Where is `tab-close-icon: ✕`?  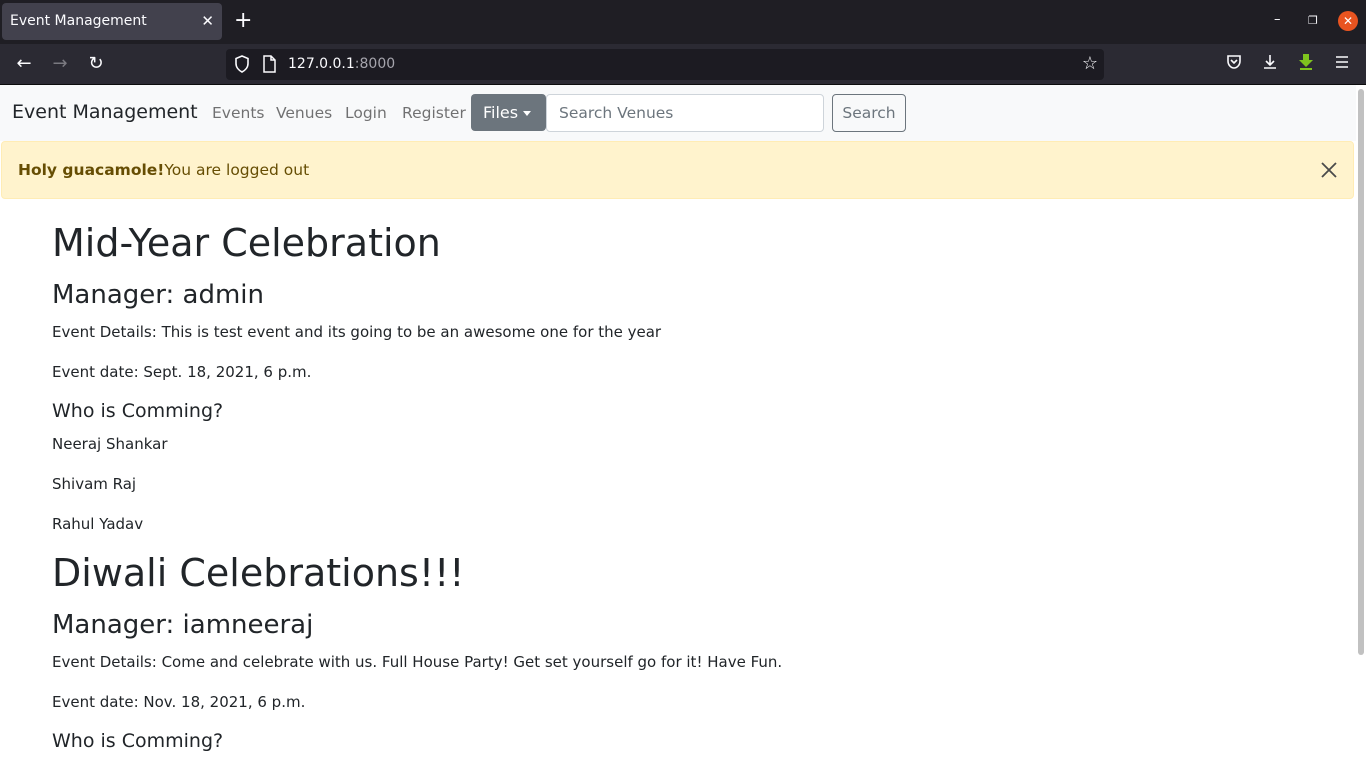
tab-close-icon: ✕ is located at coordinates (207, 21).